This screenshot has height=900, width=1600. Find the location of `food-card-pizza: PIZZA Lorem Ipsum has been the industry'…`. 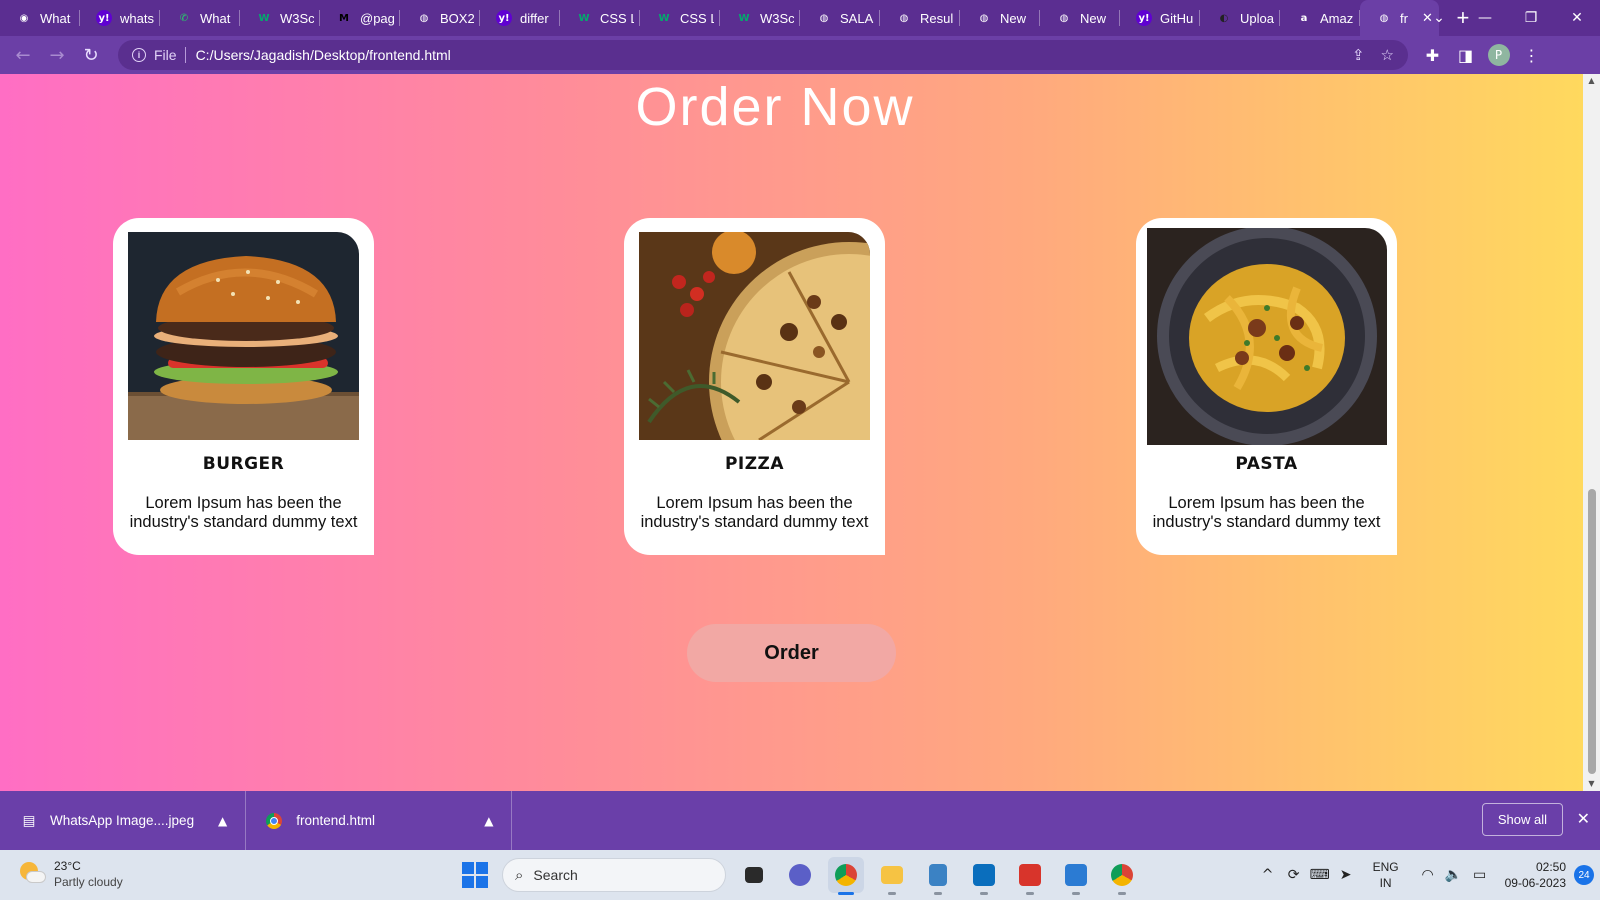

food-card-pizza: PIZZA Lorem Ipsum has been the industry'… is located at coordinates (754, 386).